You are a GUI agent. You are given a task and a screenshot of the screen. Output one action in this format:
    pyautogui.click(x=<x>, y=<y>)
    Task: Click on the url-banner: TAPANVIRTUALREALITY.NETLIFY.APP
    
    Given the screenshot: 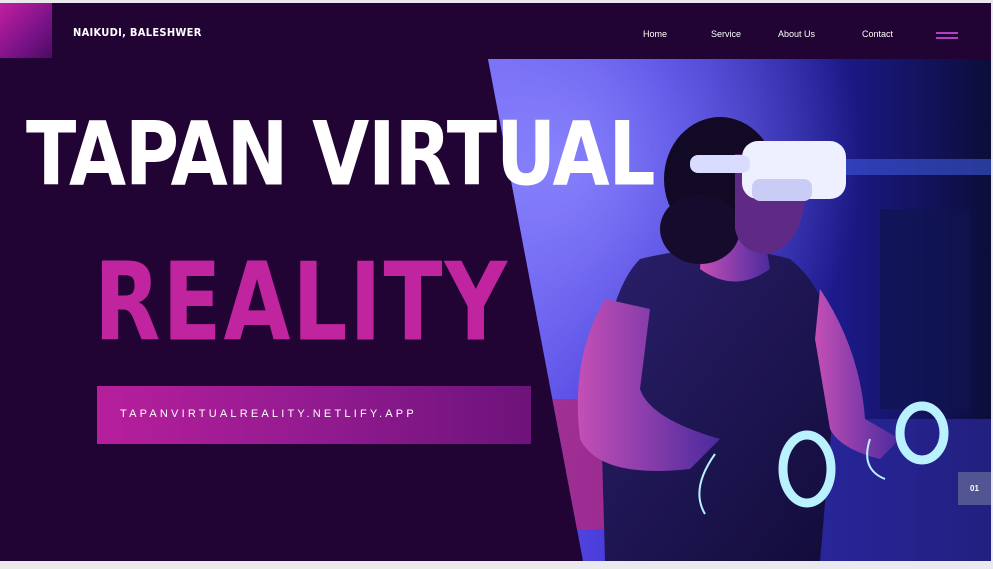 What is the action you would take?
    pyautogui.click(x=314, y=415)
    